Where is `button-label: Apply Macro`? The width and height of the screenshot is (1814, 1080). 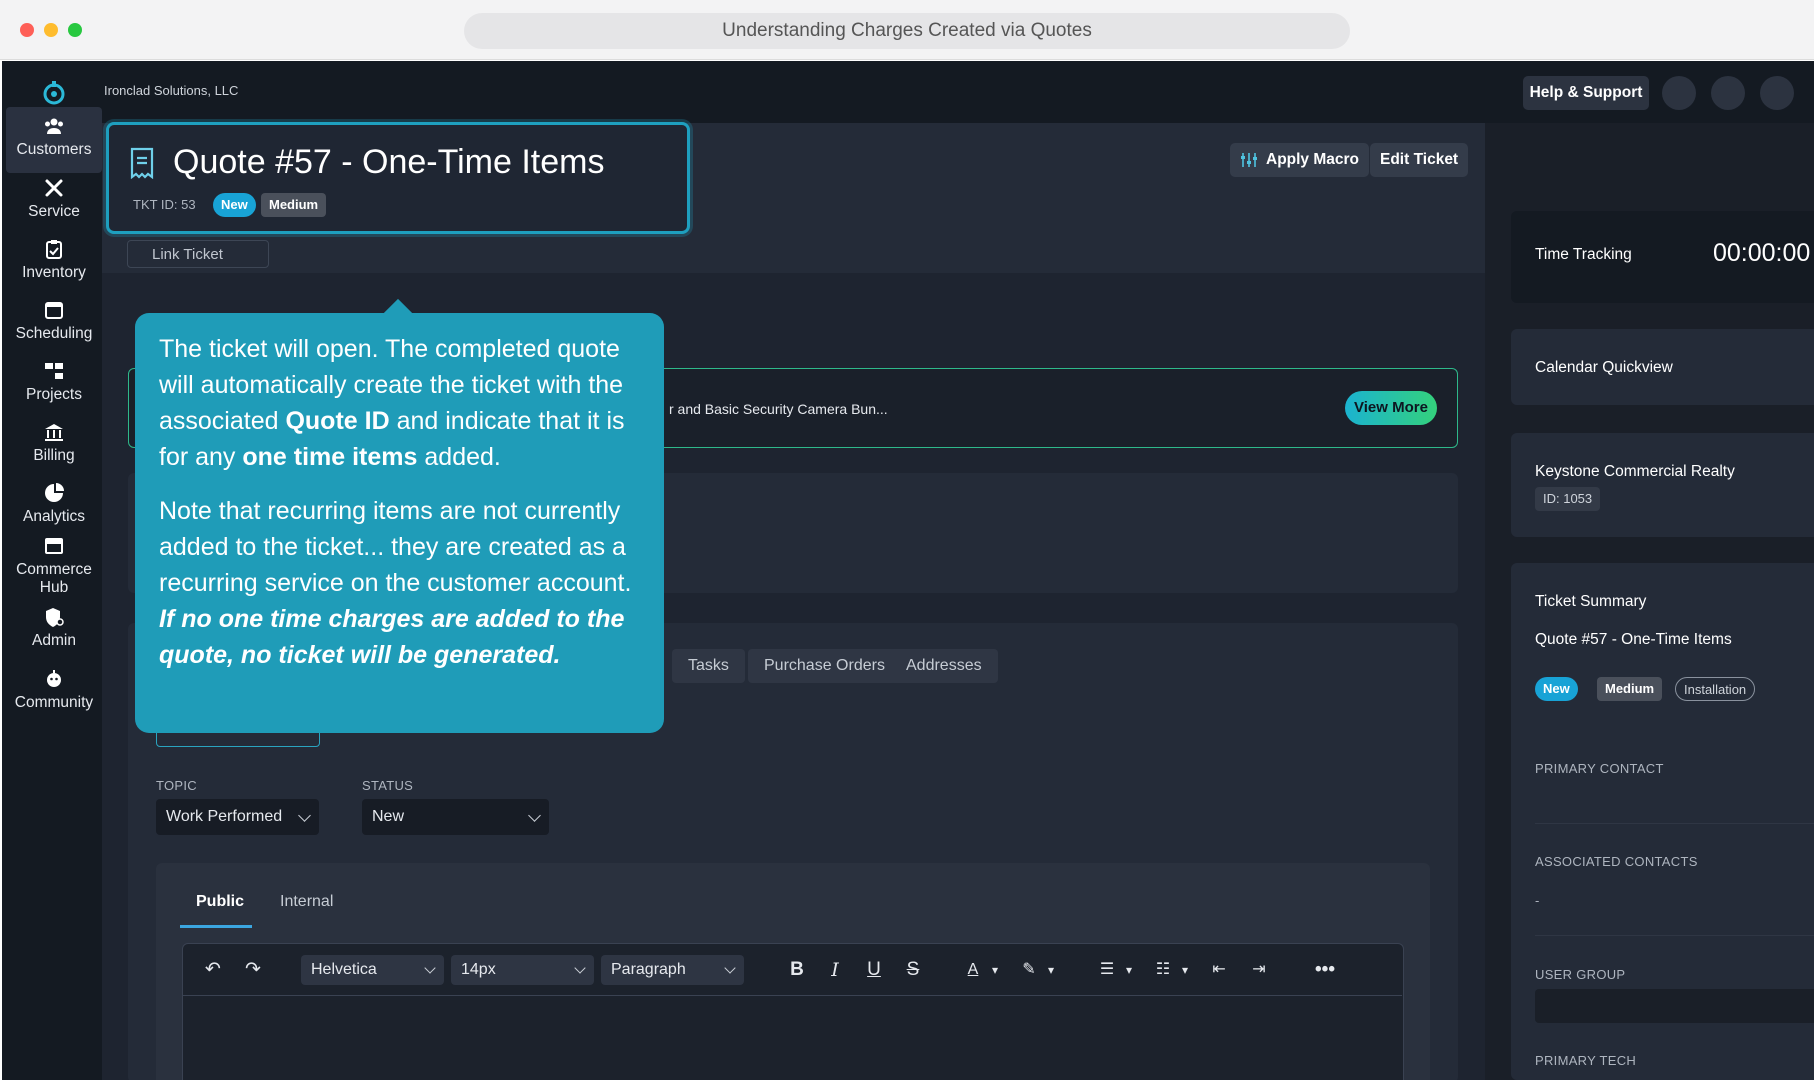
button-label: Apply Macro is located at coordinates (1313, 159).